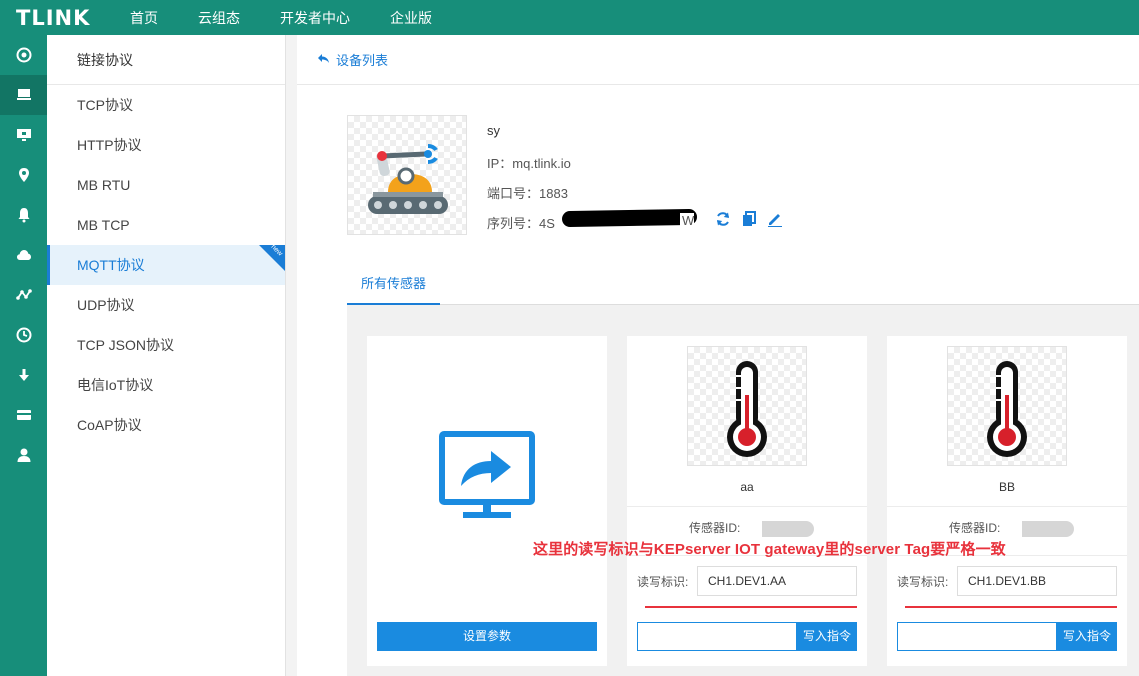 The width and height of the screenshot is (1139, 676). What do you see at coordinates (23, 295) in the screenshot?
I see `network-icon` at bounding box center [23, 295].